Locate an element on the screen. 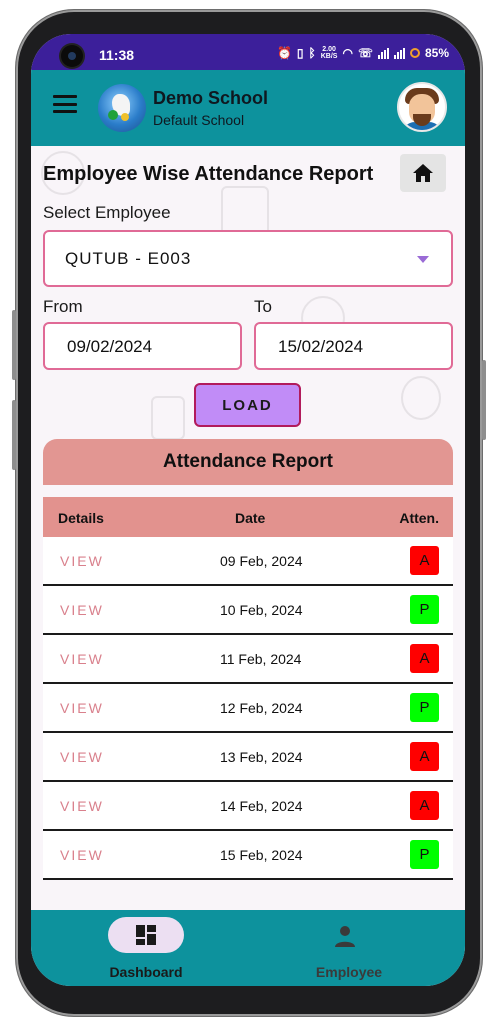 Image resolution: width=495 pixels, height=1026 pixels. table-row: VIEW 14 Feb, 2024 A is located at coordinates (248, 806).